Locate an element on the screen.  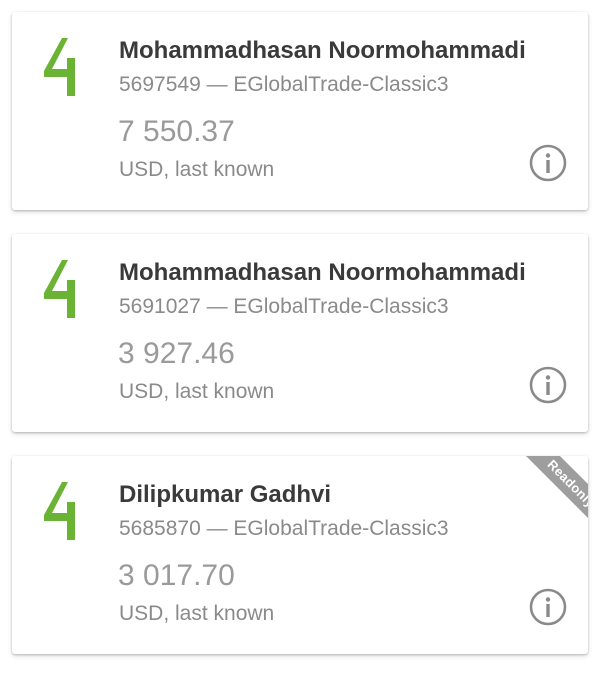
account-balance: 3 927.46 is located at coordinates (176, 353).